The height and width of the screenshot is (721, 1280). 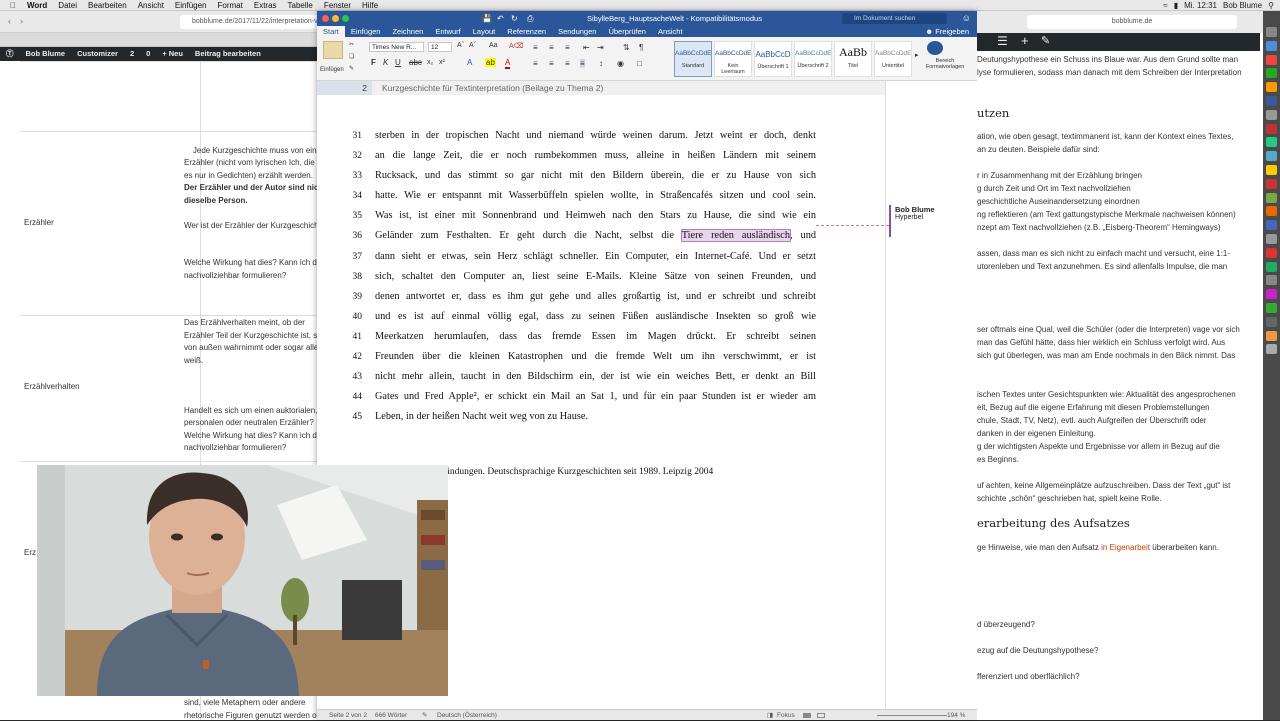 What do you see at coordinates (582, 63) in the screenshot?
I see `justify-icon: ≡` at bounding box center [582, 63].